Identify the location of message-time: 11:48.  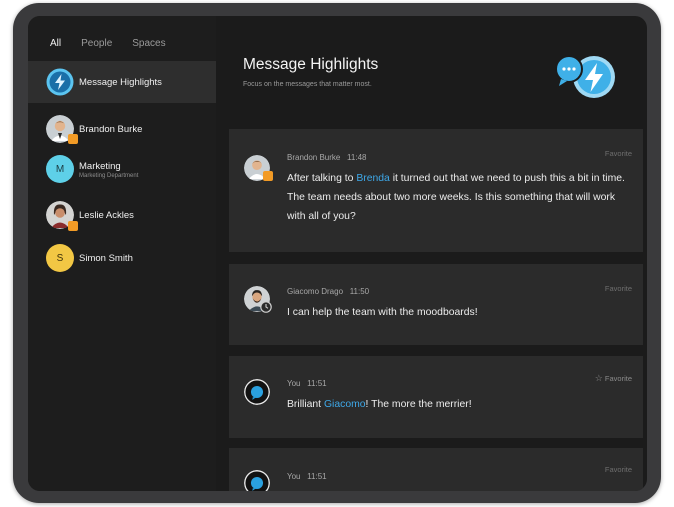
(357, 157).